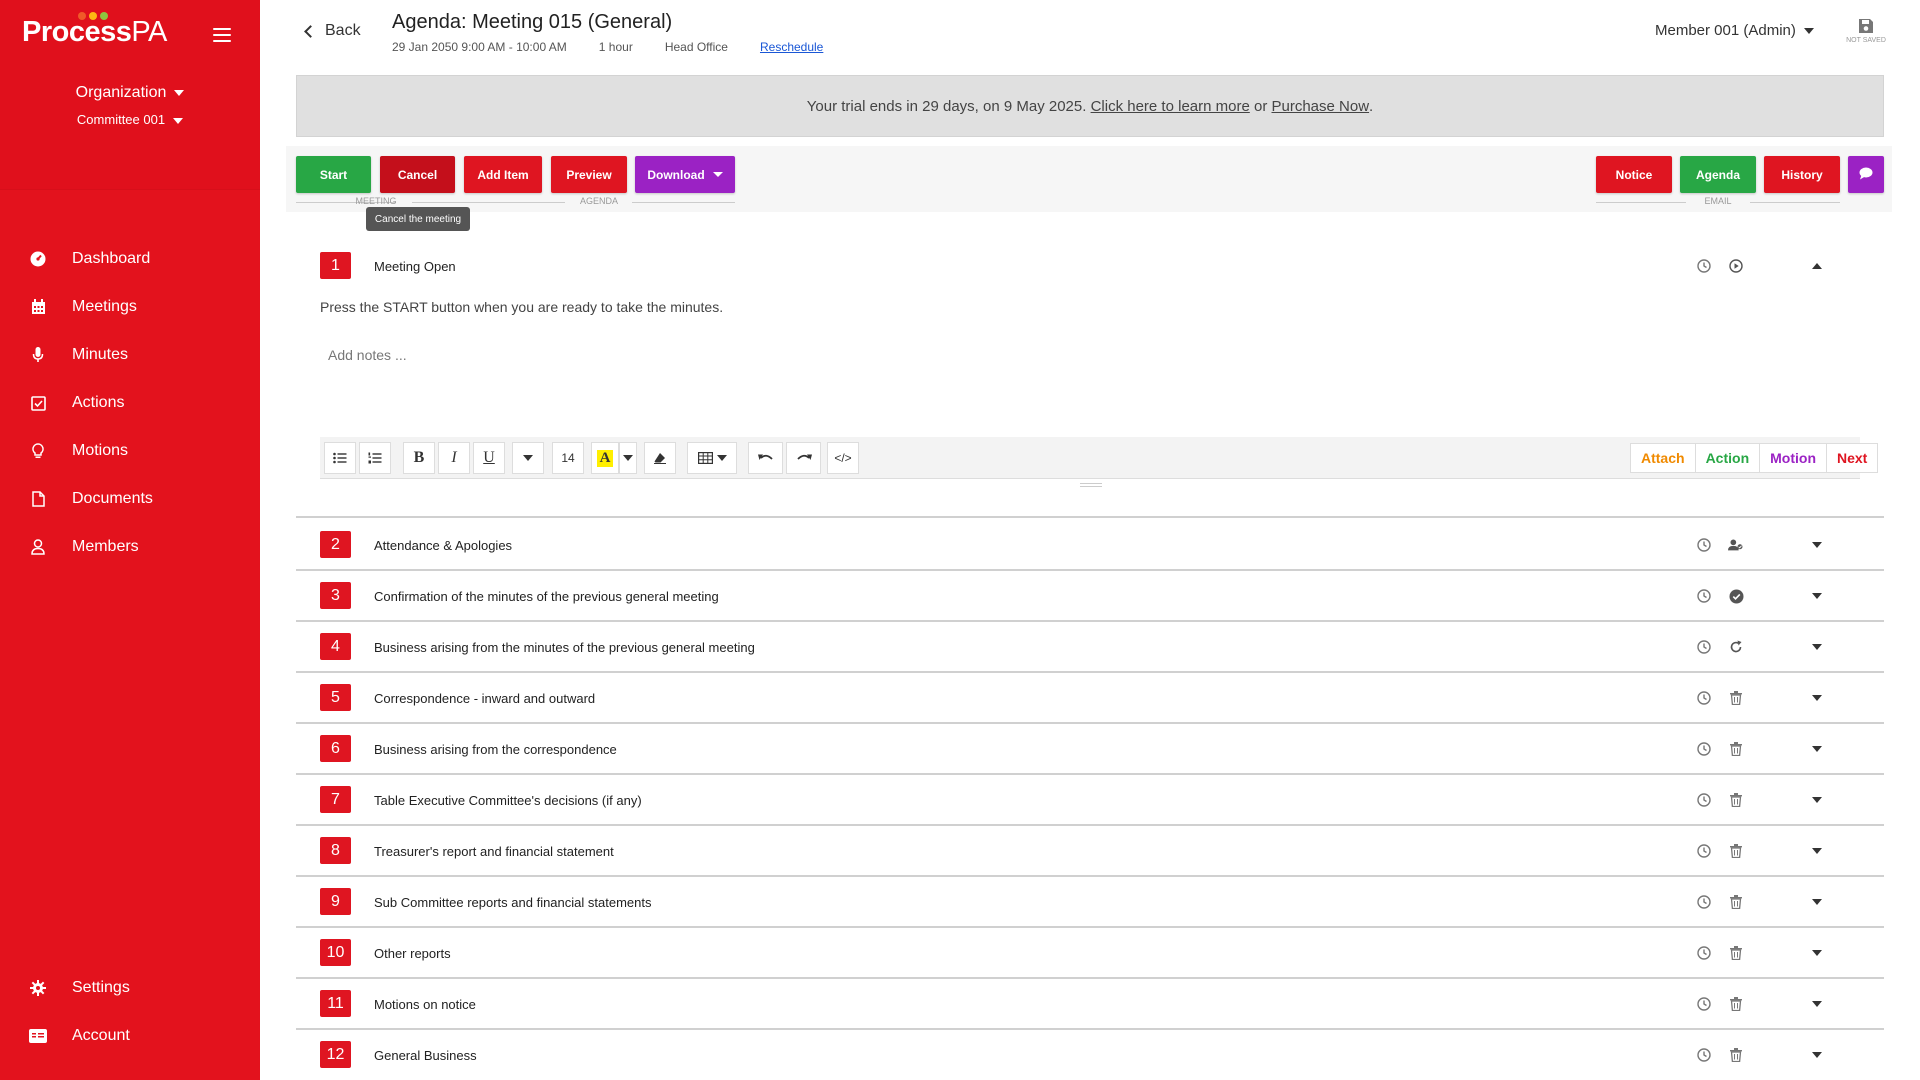 This screenshot has width=1920, height=1080. I want to click on sidebar-item-minutes: Minutes, so click(130, 355).